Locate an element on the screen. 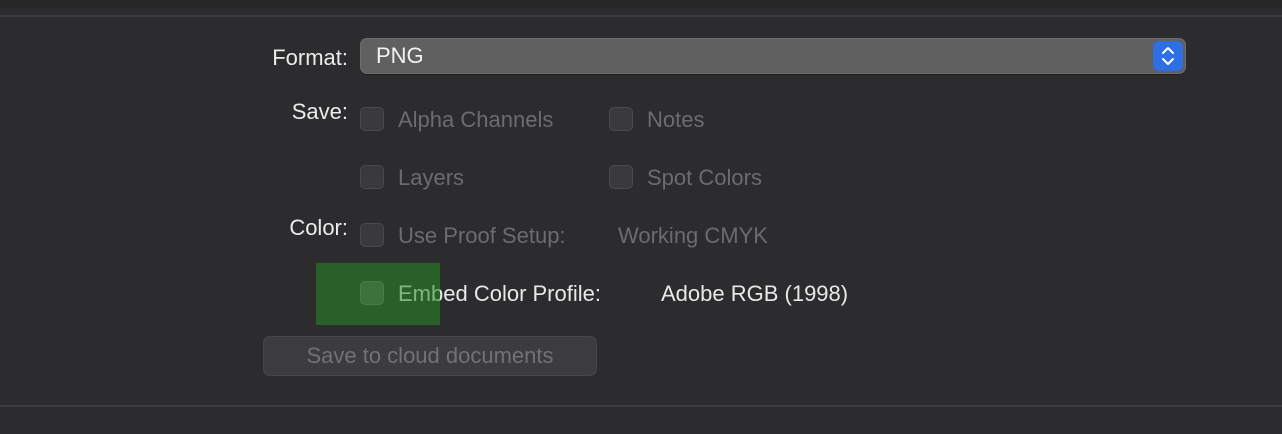 The height and width of the screenshot is (434, 1282). embed-color-profile-value: Adobe RGB (1998) is located at coordinates (755, 293).